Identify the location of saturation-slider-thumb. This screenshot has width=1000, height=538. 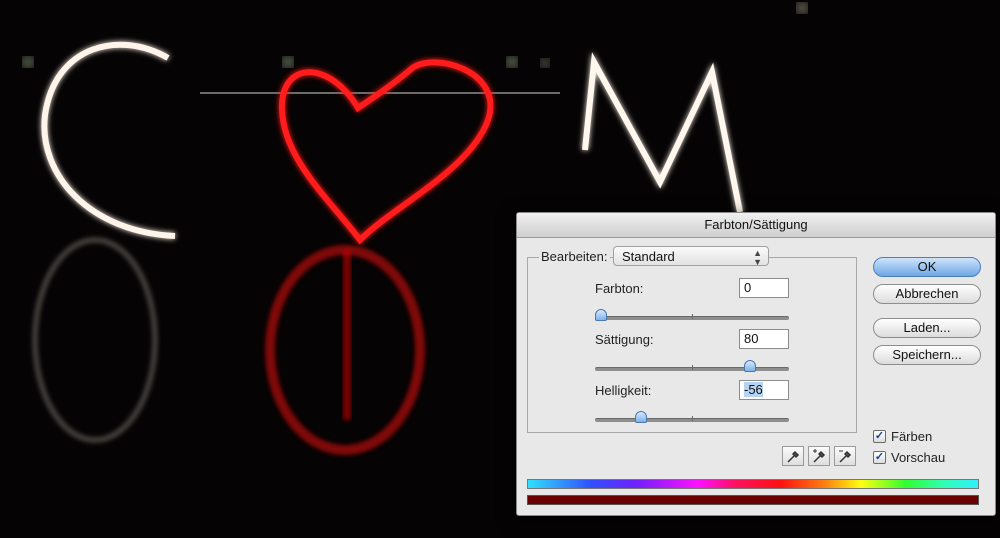
(750, 366).